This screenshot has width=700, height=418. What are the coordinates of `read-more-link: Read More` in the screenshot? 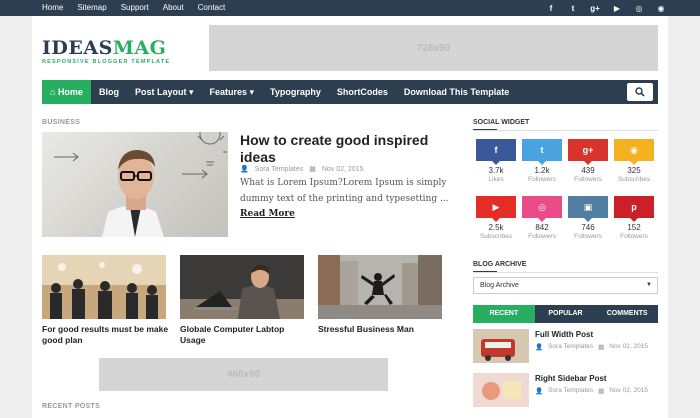 It's located at (267, 214).